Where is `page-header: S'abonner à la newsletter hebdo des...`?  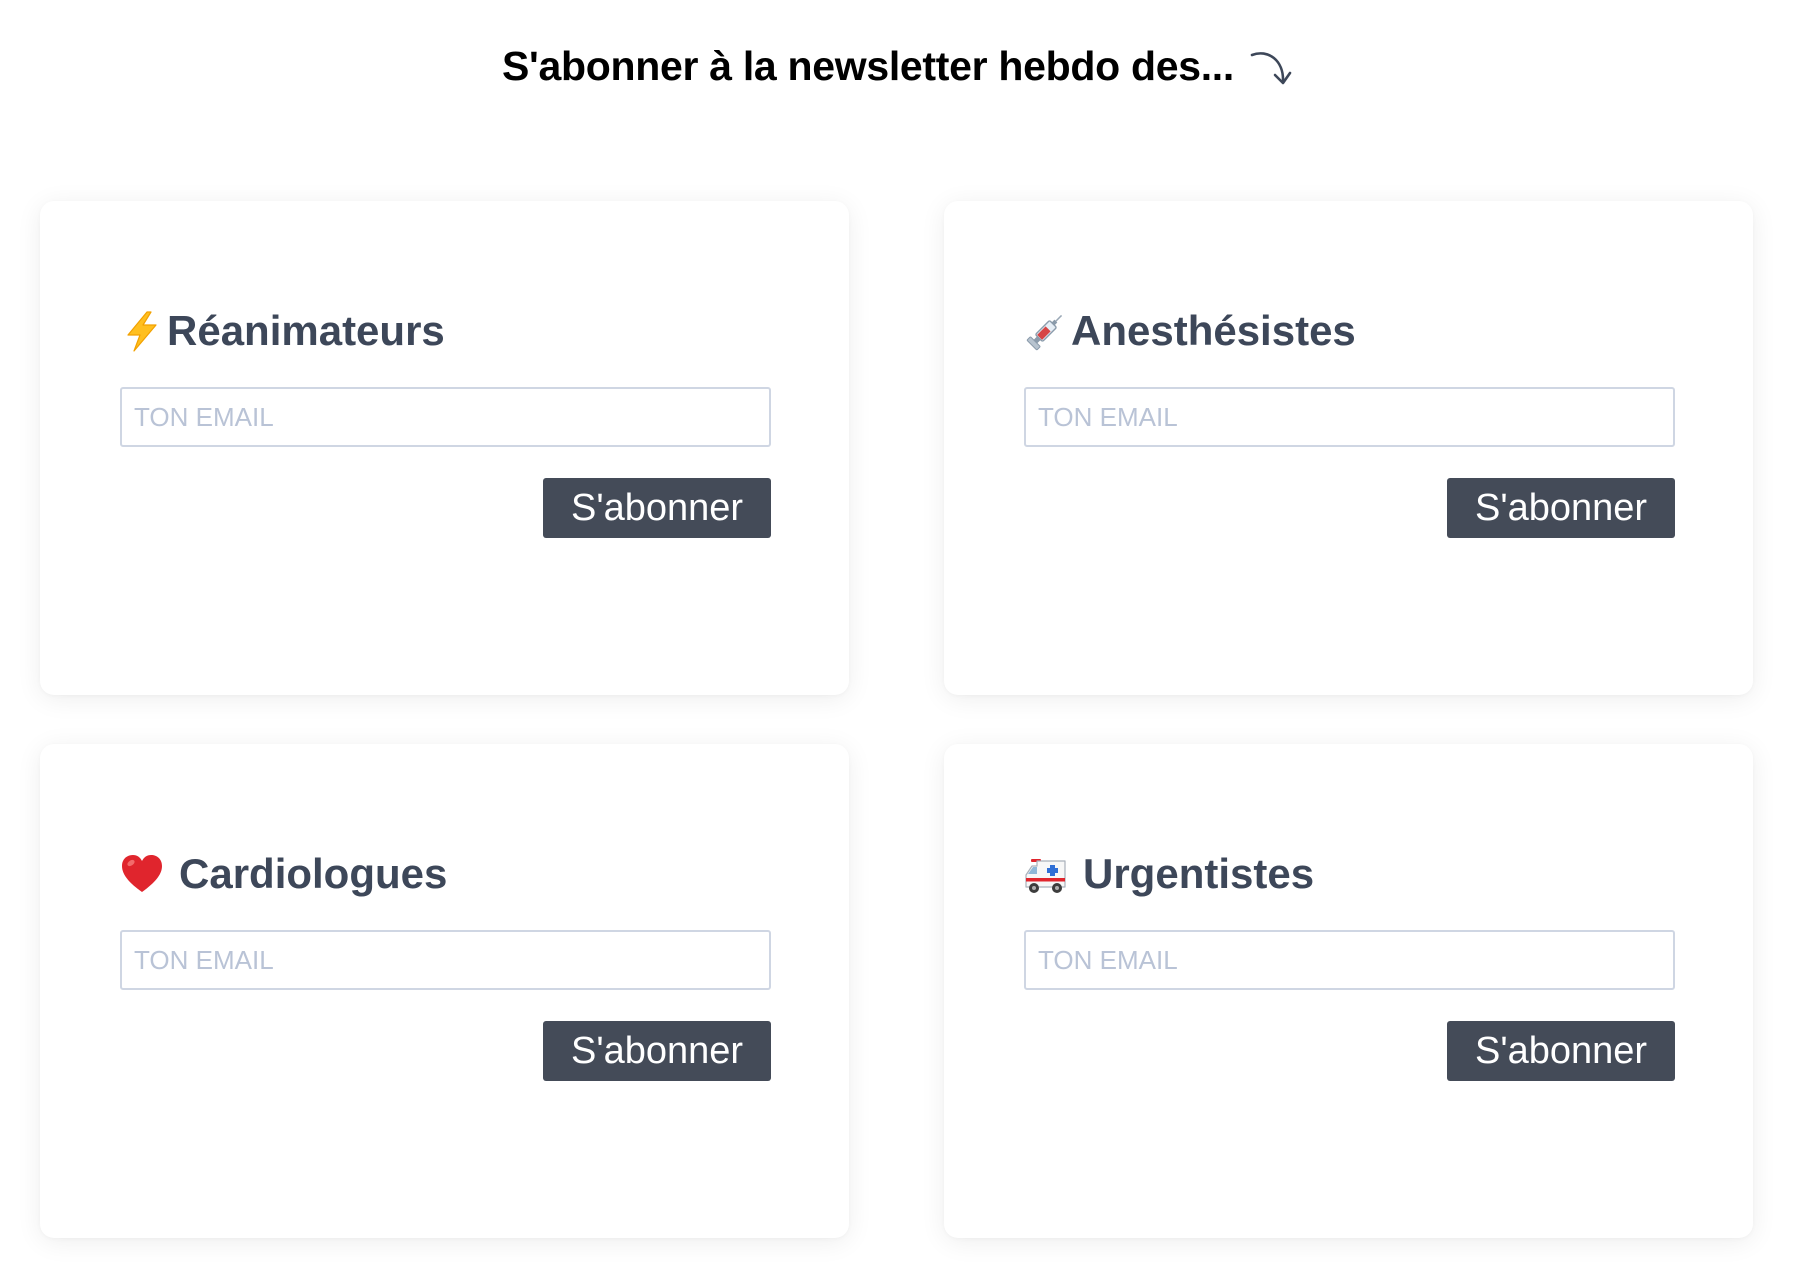 page-header: S'abonner à la newsletter hebdo des... is located at coordinates (898, 66).